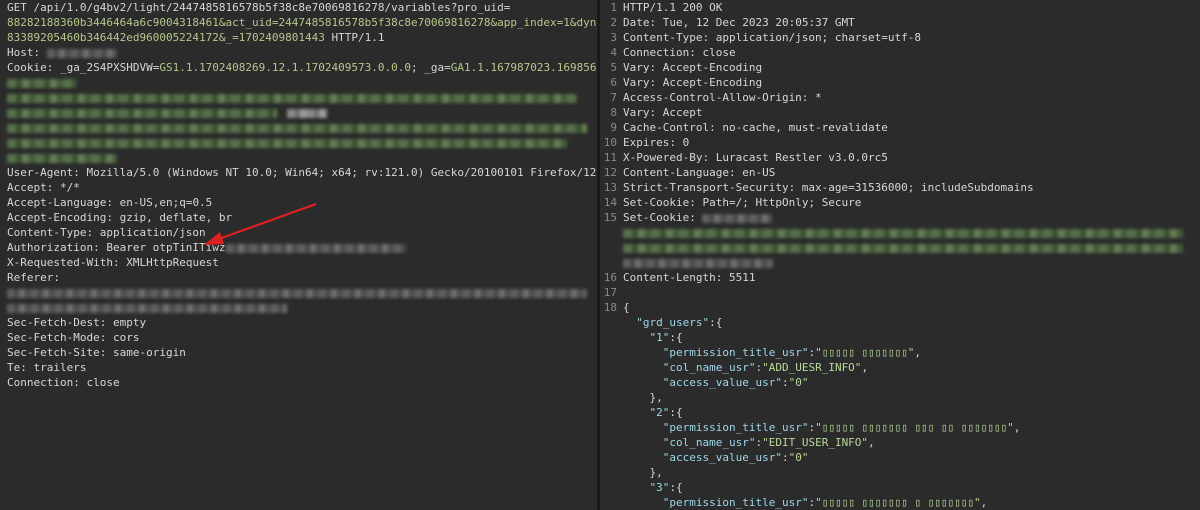  What do you see at coordinates (679, 322) in the screenshot?
I see `json-grd-users: 0 "grd_users":{` at bounding box center [679, 322].